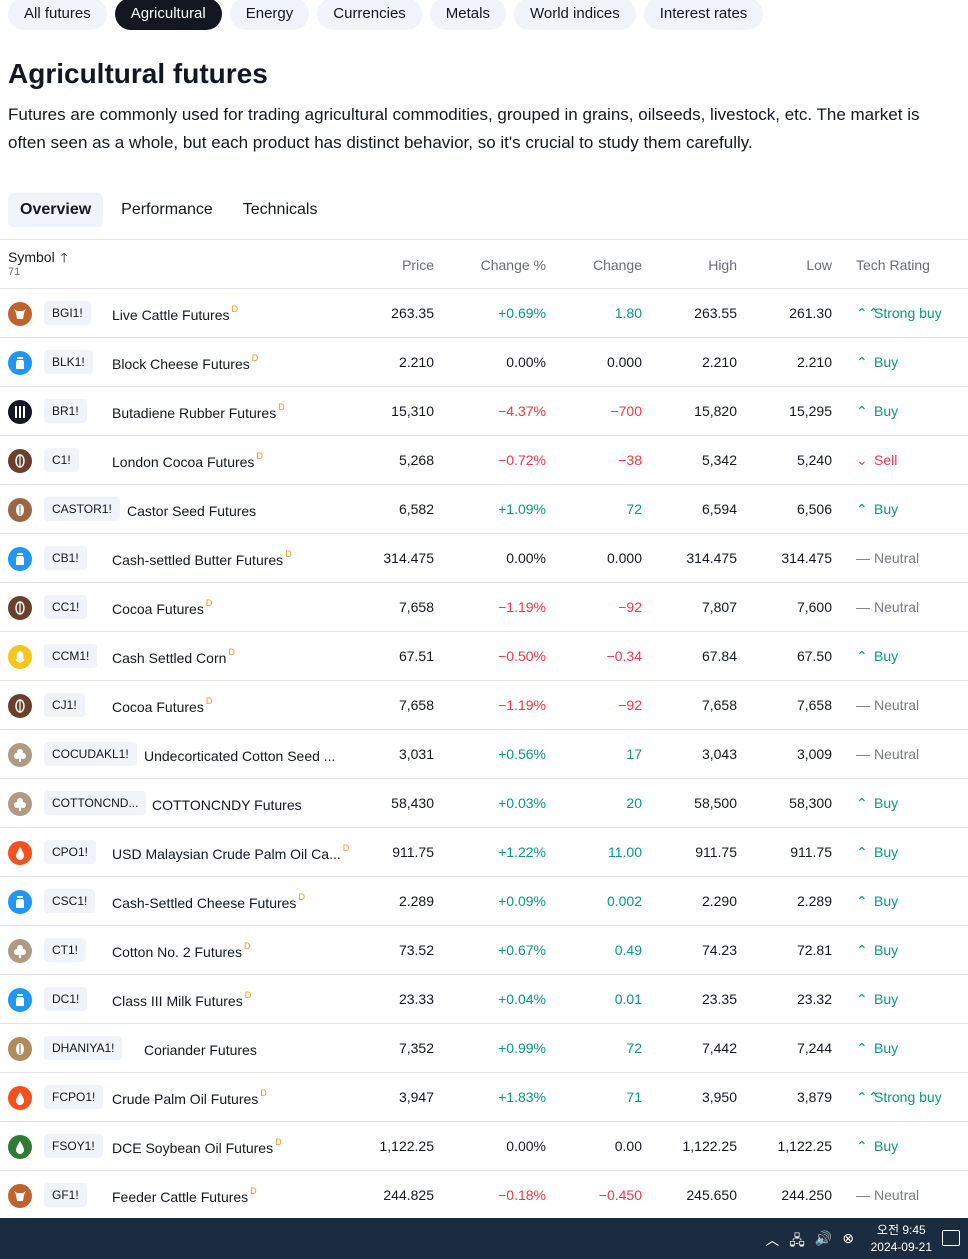 The image size is (968, 1259). I want to click on column-header-high: High, so click(722, 265).